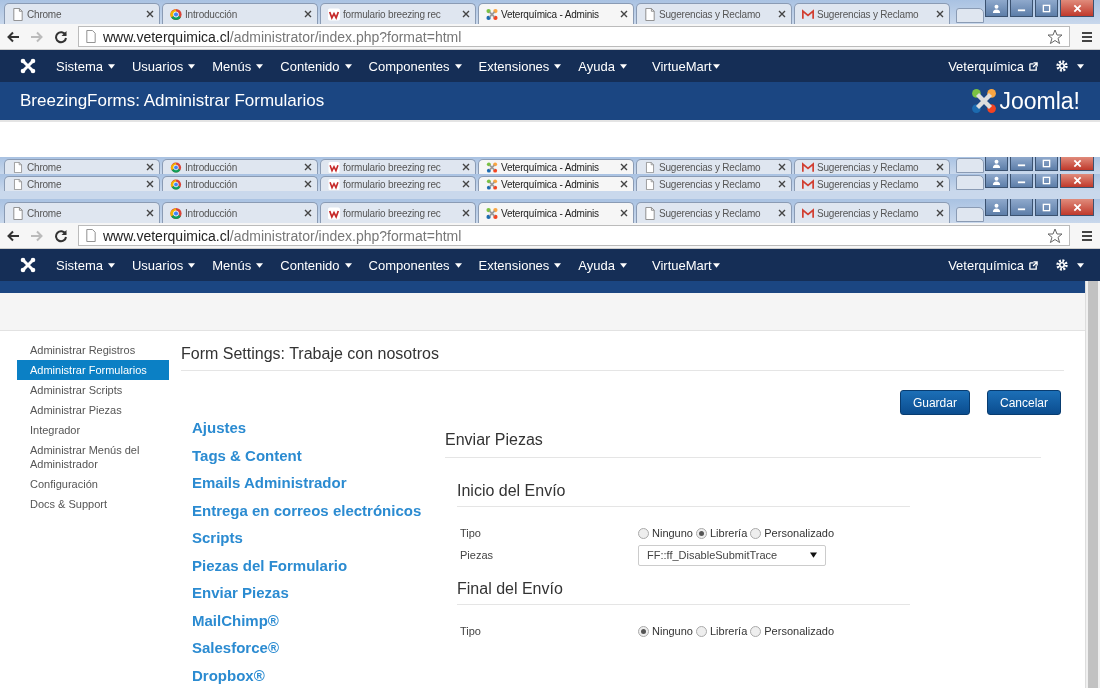 The width and height of the screenshot is (1100, 688). Describe the element at coordinates (93, 350) in the screenshot. I see `sidebar-item: Administrar Registros` at that location.